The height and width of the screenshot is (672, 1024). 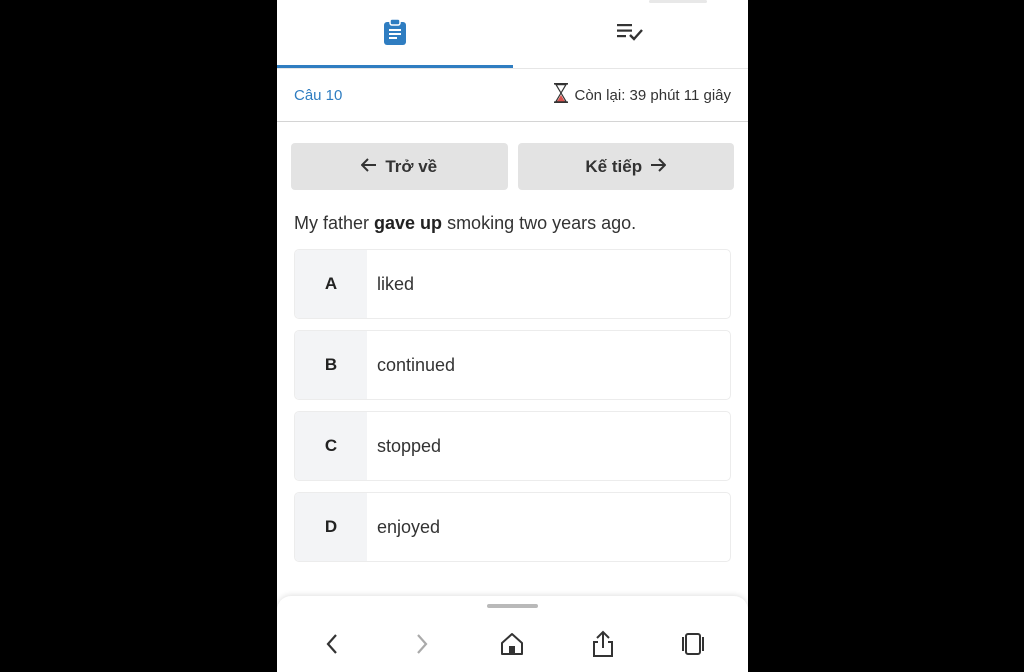 What do you see at coordinates (512, 606) in the screenshot?
I see `drag-handle` at bounding box center [512, 606].